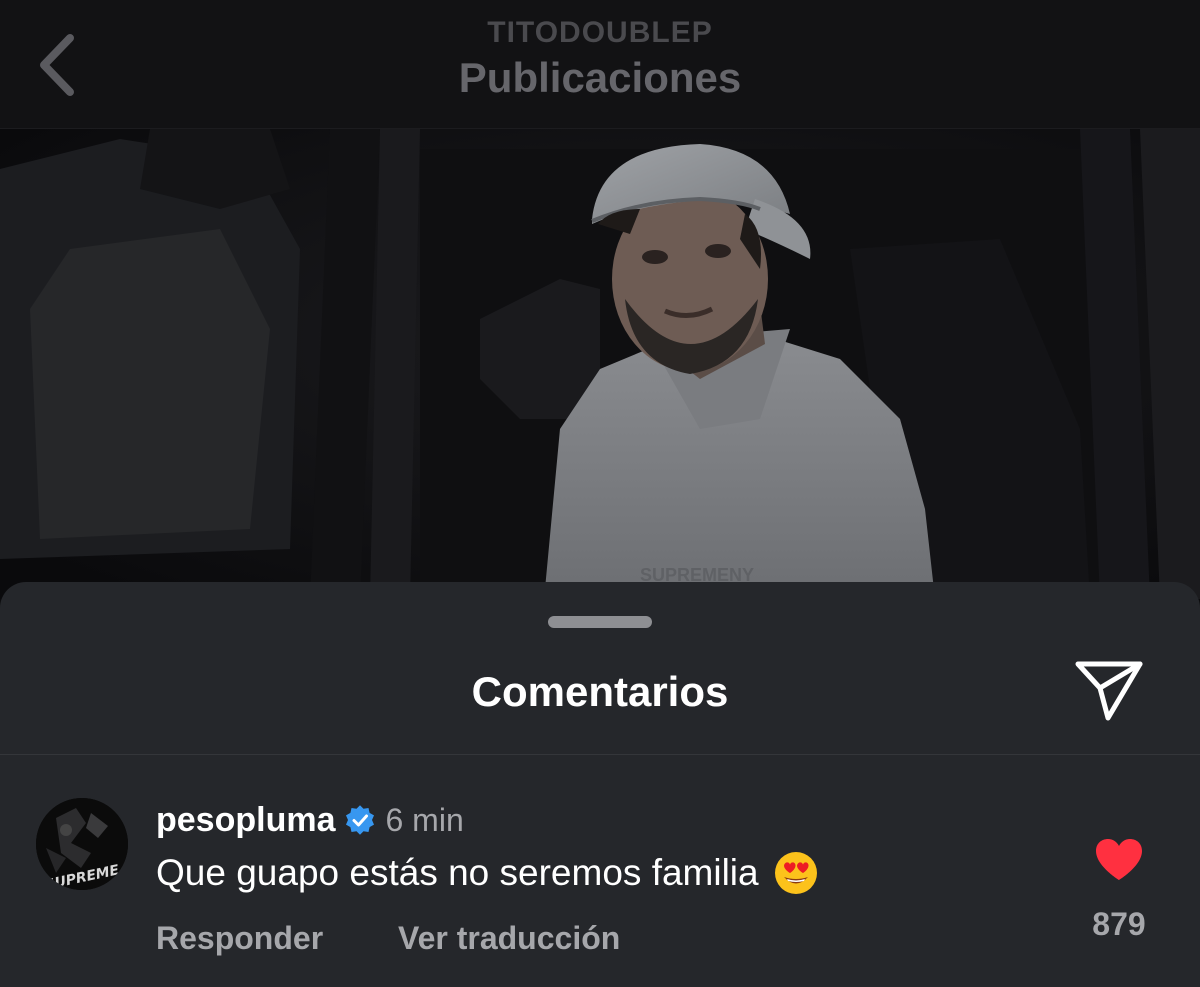 The height and width of the screenshot is (987, 1200). What do you see at coordinates (795, 873) in the screenshot?
I see `heart-eyes-emoji-icon` at bounding box center [795, 873].